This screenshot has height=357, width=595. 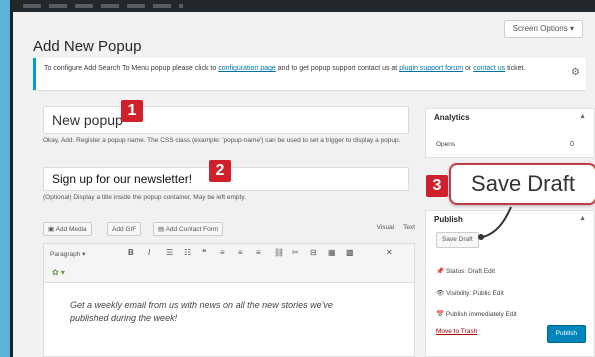 I want to click on tab-text: Text, so click(x=409, y=227).